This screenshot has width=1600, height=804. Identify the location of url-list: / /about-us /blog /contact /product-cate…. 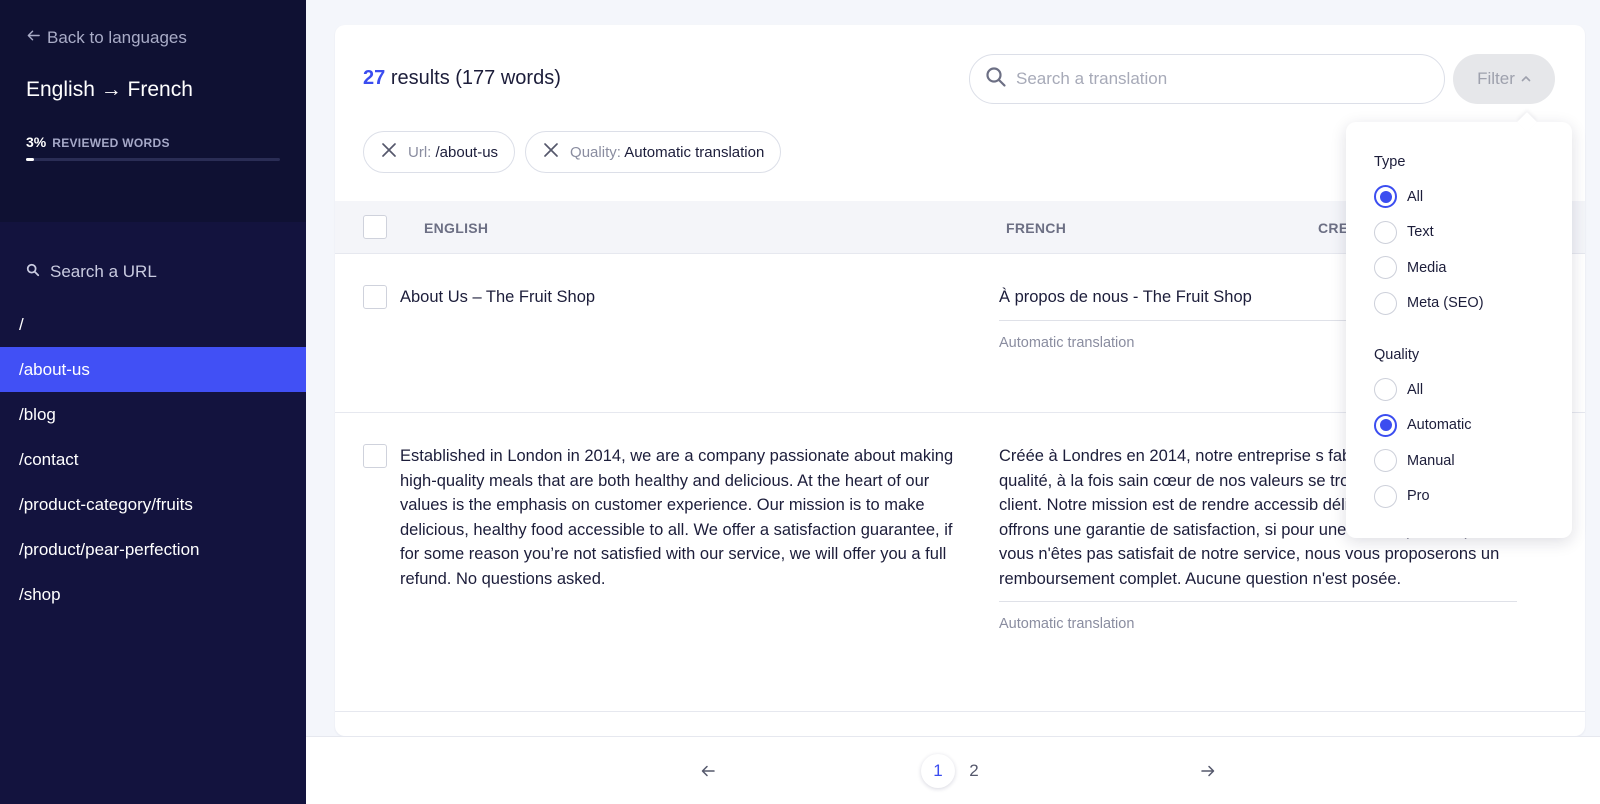
(153, 459).